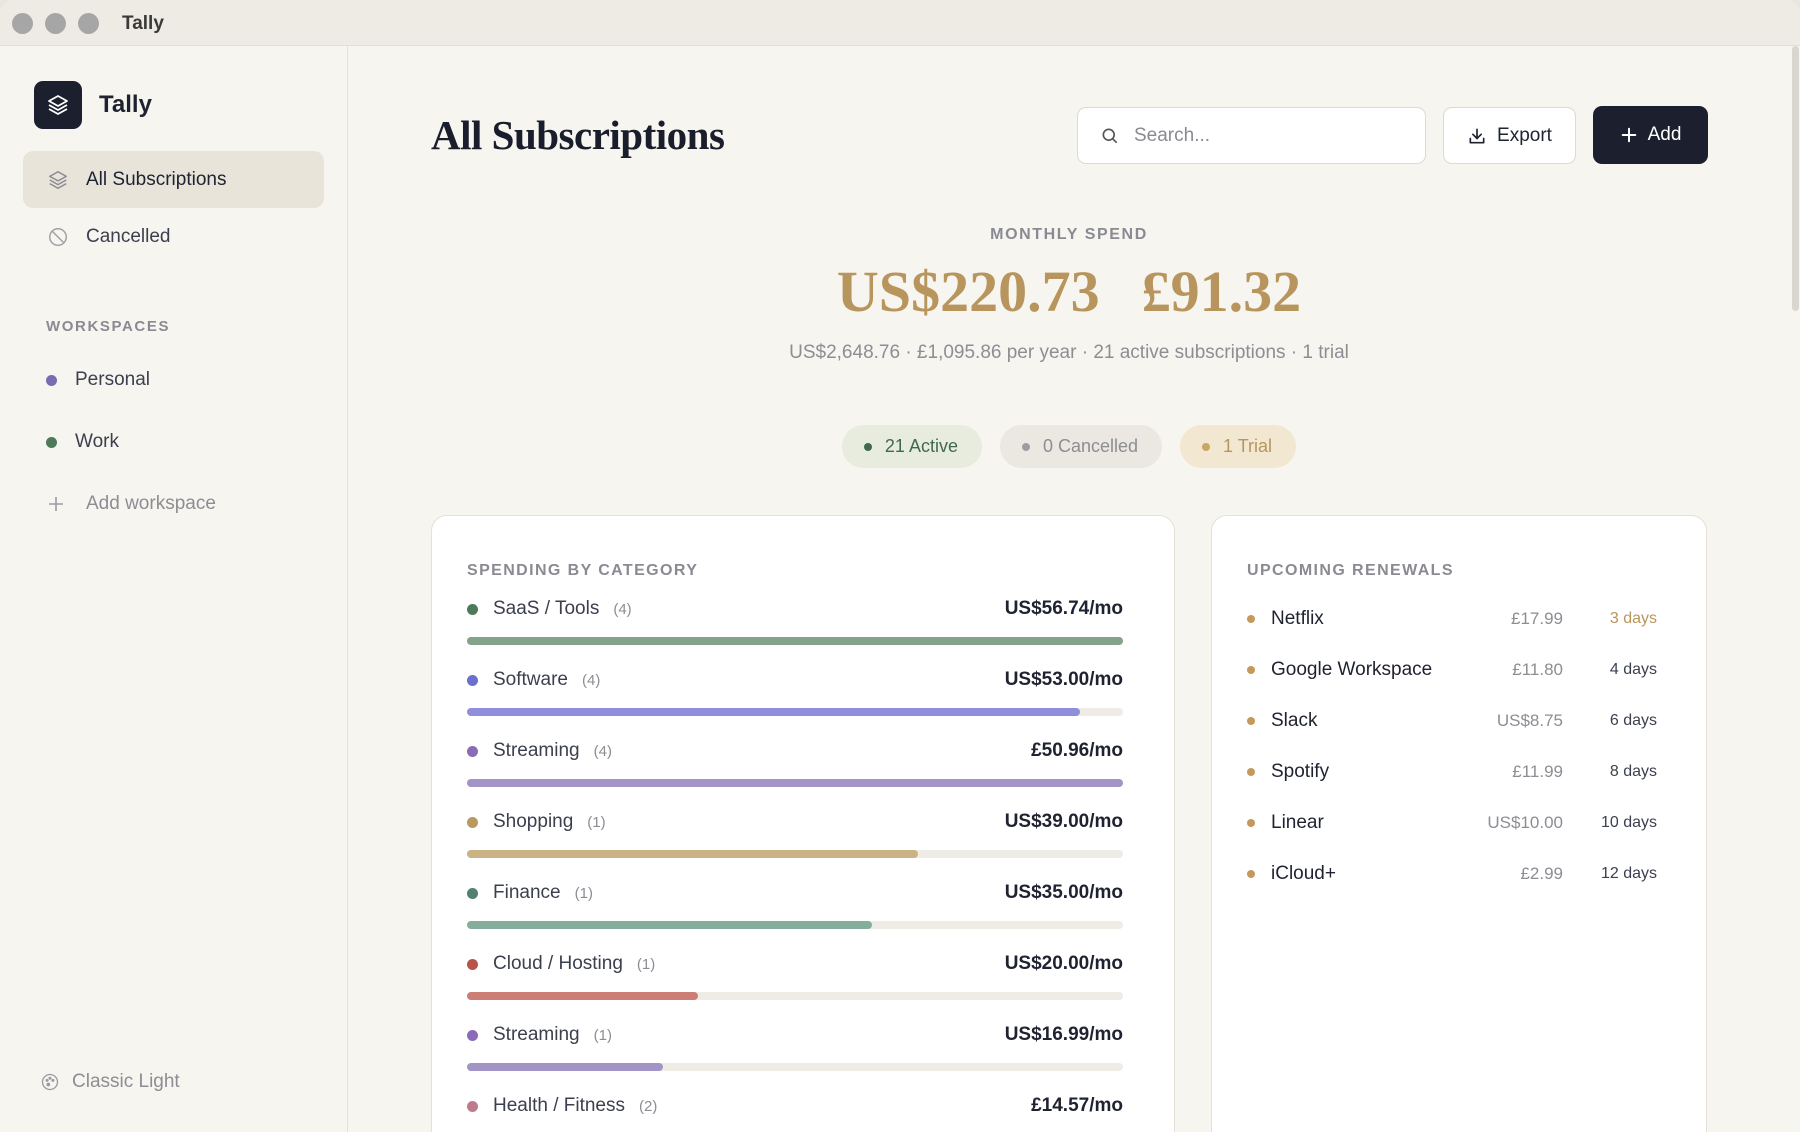  Describe the element at coordinates (1248, 446) in the screenshot. I see `pill-label: 1 Trial` at that location.